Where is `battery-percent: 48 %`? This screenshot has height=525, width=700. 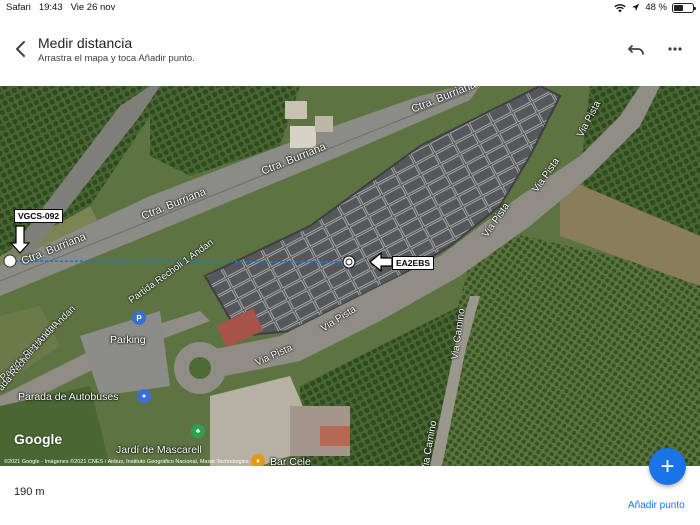 battery-percent: 48 % is located at coordinates (656, 7).